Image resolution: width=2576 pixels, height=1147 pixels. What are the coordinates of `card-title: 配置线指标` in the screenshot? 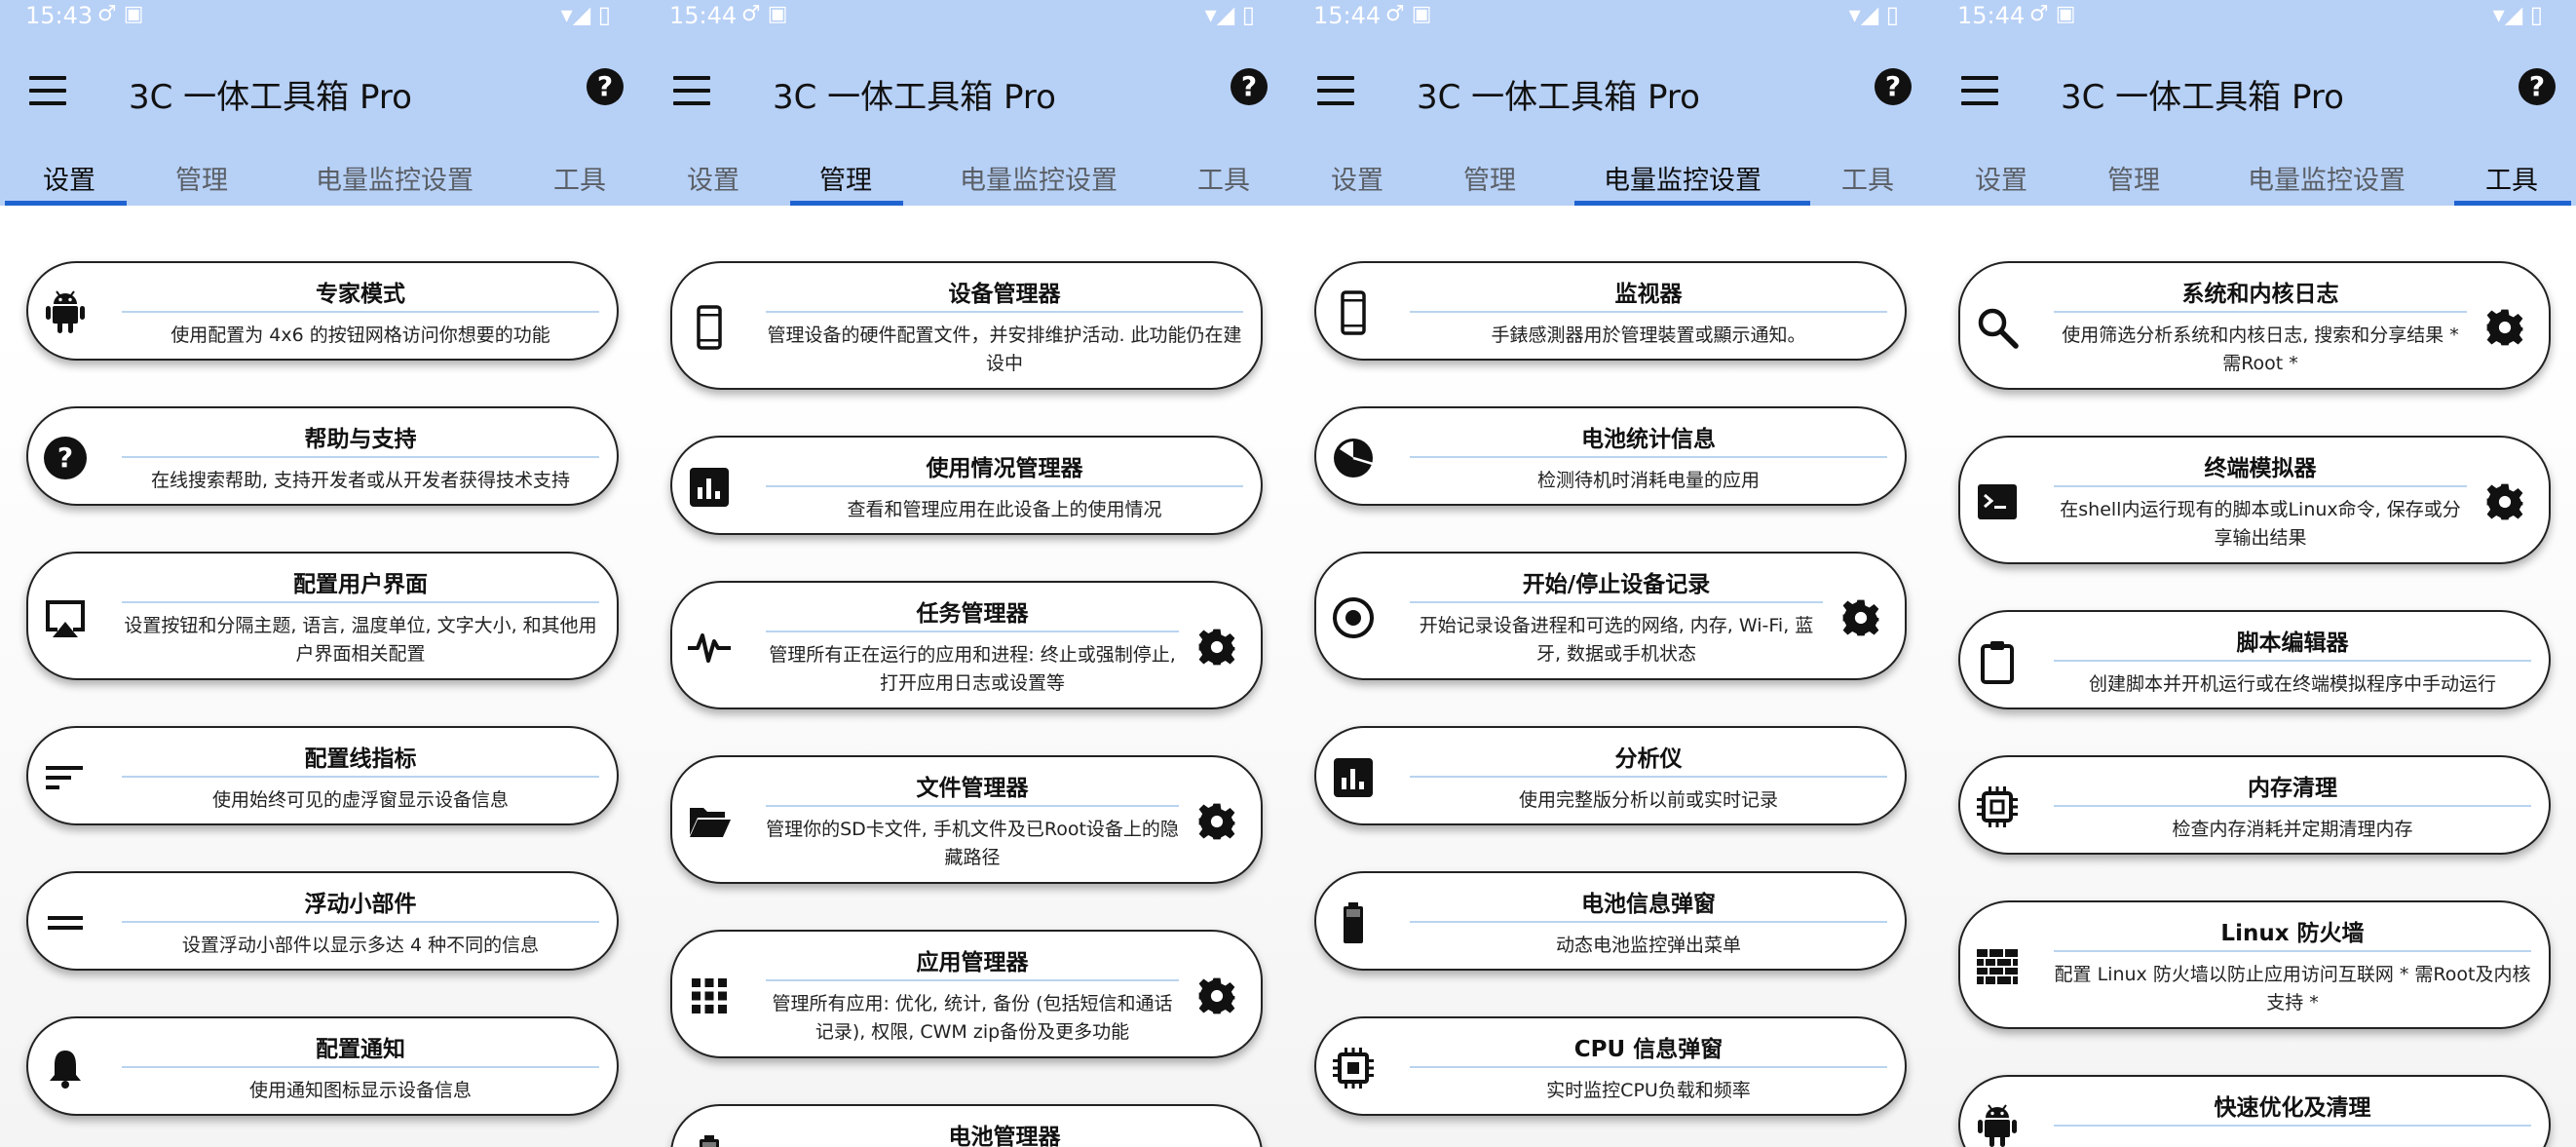 It's located at (360, 759).